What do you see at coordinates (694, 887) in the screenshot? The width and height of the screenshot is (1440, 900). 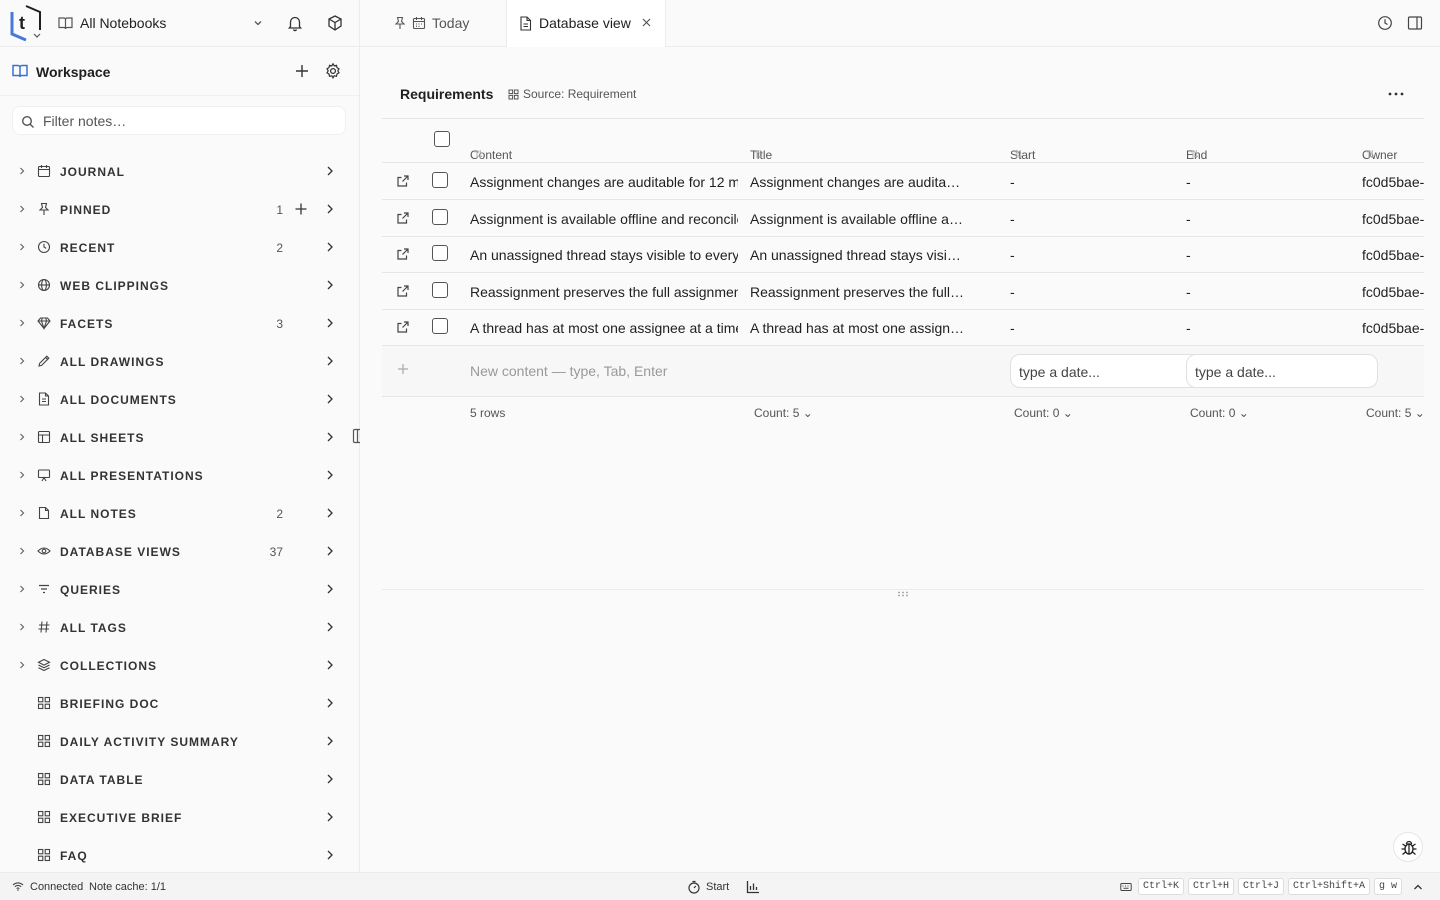 I see `timer-icon` at bounding box center [694, 887].